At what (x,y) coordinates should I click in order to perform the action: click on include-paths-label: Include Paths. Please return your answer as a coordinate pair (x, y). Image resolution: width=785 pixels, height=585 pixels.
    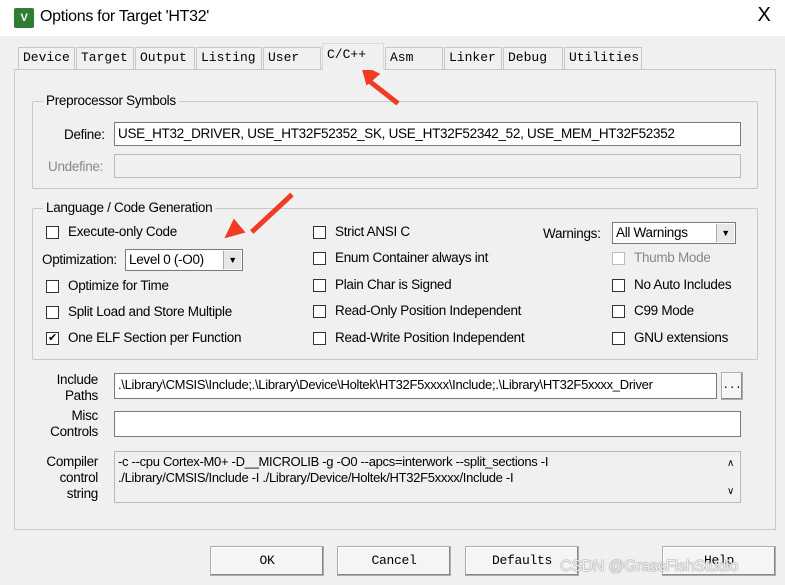
    Looking at the image, I should click on (69, 388).